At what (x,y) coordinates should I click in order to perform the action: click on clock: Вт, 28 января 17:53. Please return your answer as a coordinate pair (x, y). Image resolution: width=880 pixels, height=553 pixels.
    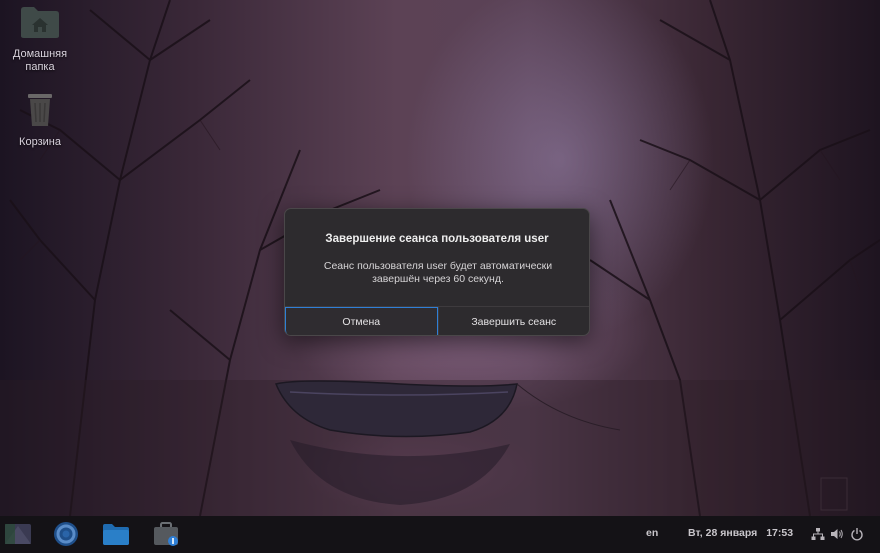
    Looking at the image, I should click on (740, 533).